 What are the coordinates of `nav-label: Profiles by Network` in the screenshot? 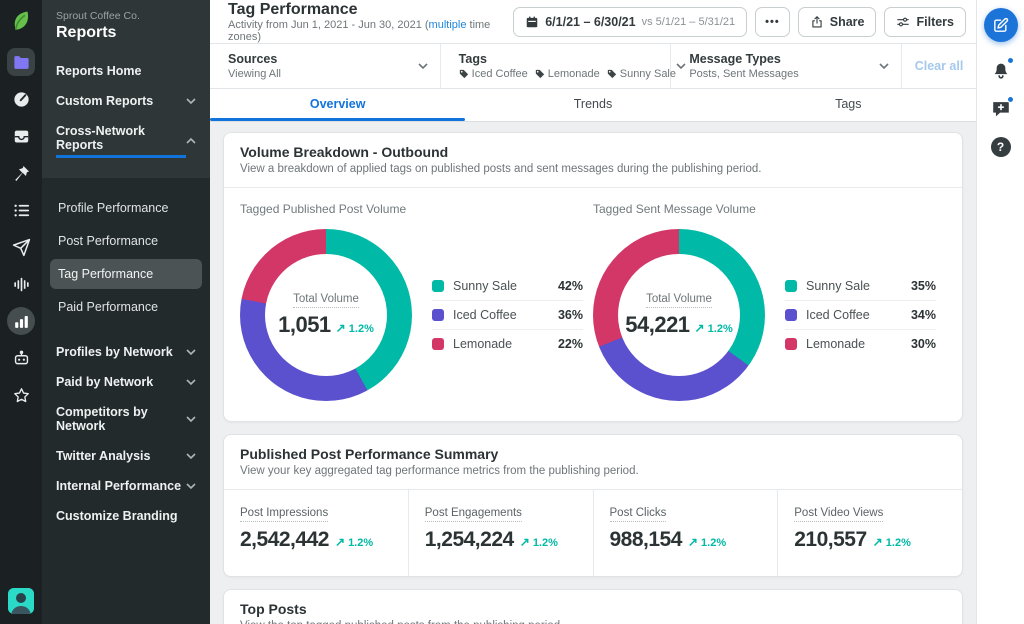 It's located at (114, 352).